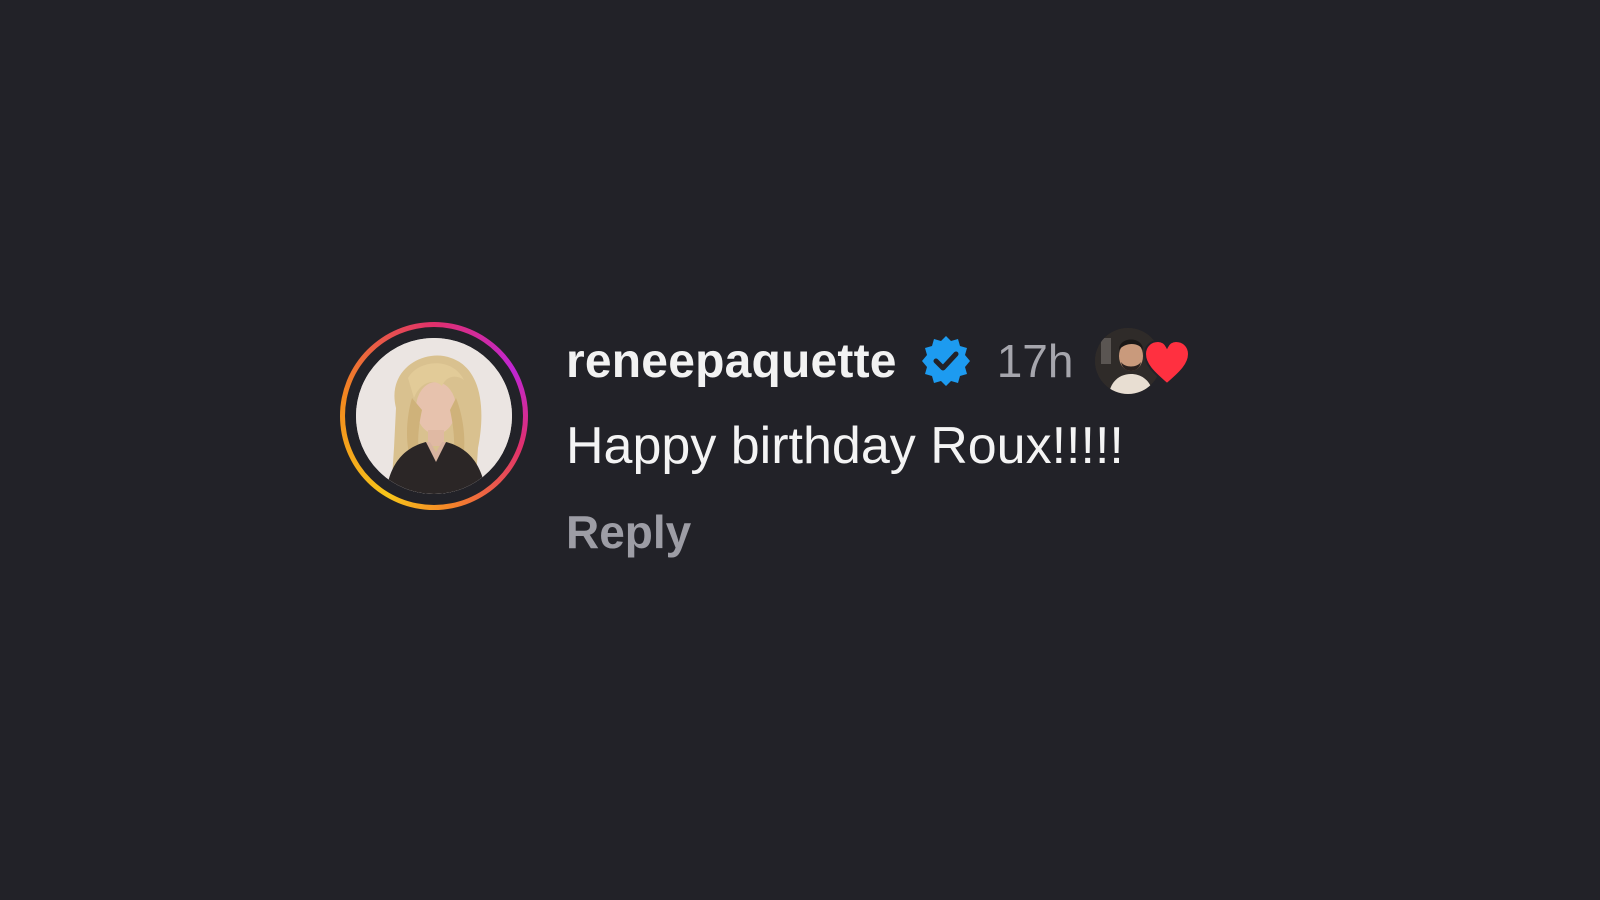 Image resolution: width=1600 pixels, height=900 pixels. Describe the element at coordinates (1035, 361) in the screenshot. I see `timestamp: 17h` at that location.